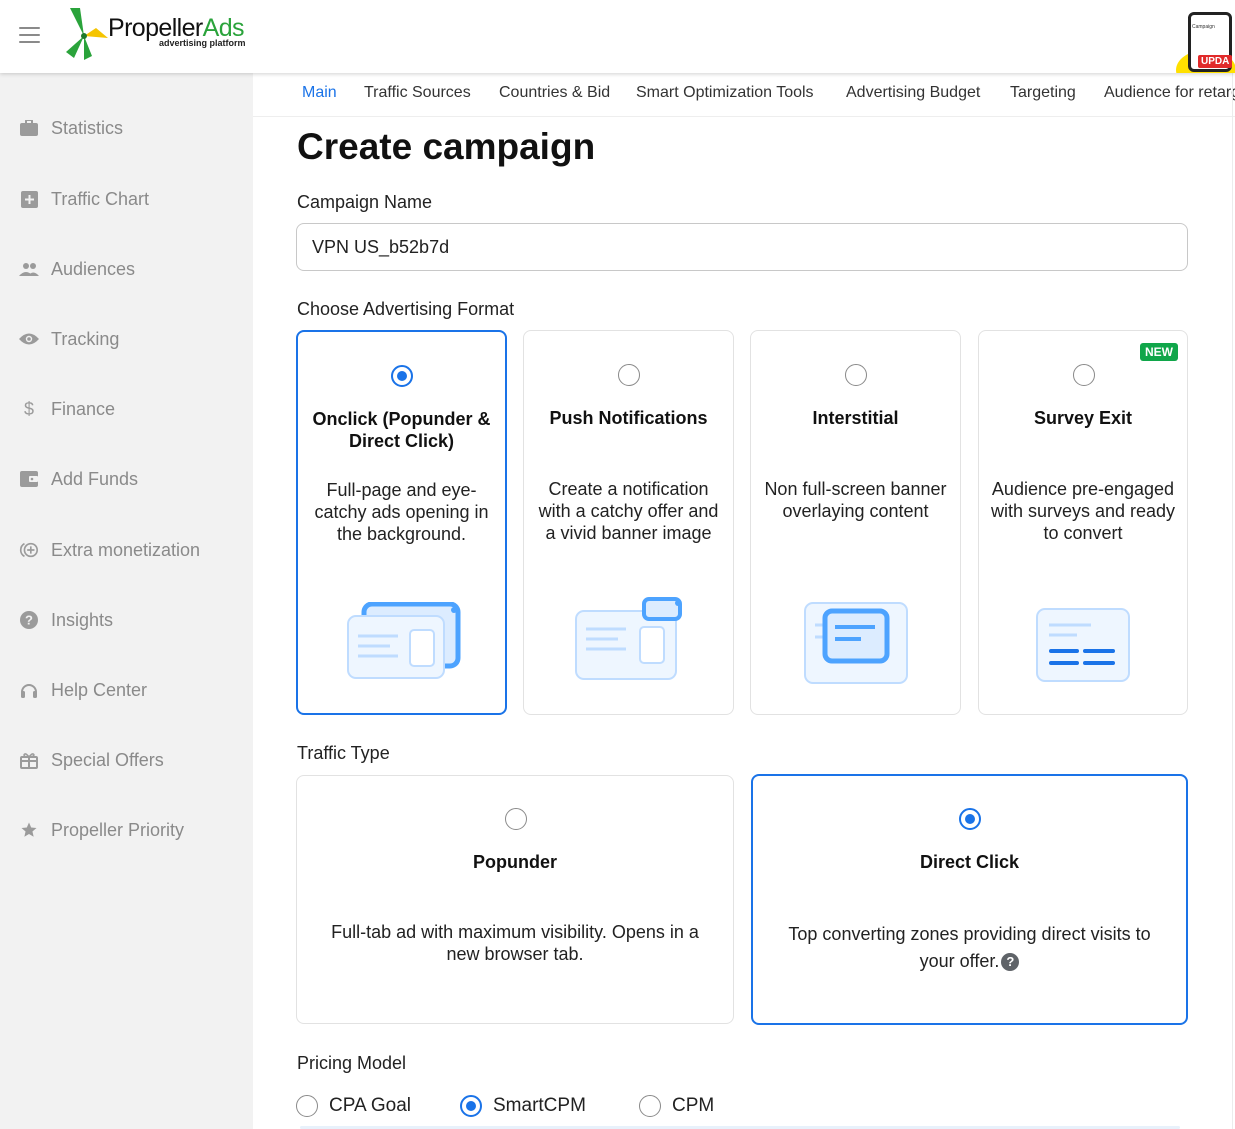 This screenshot has height=1129, width=1235. What do you see at coordinates (29, 550) in the screenshot?
I see `monetization-icon` at bounding box center [29, 550].